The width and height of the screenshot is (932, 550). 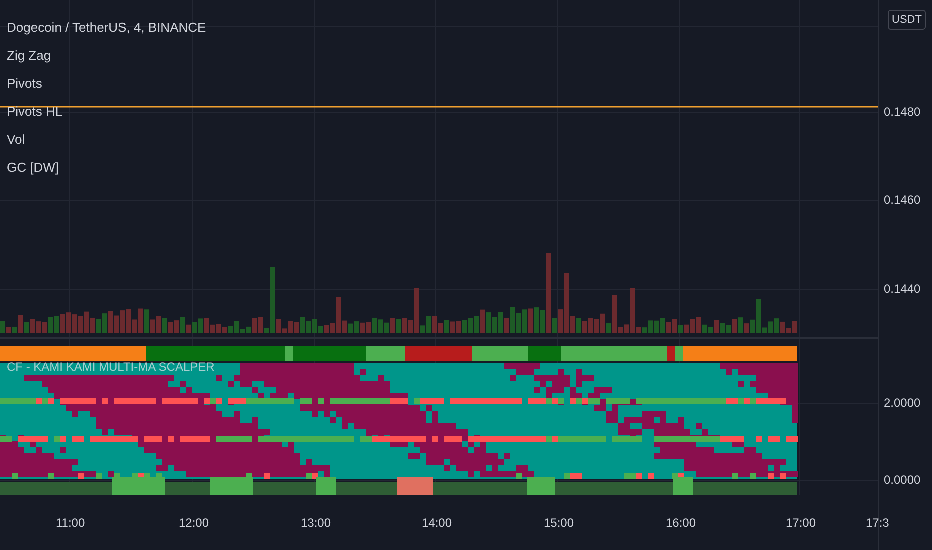 What do you see at coordinates (106, 167) in the screenshot?
I see `indicator-label: GC [DW]` at bounding box center [106, 167].